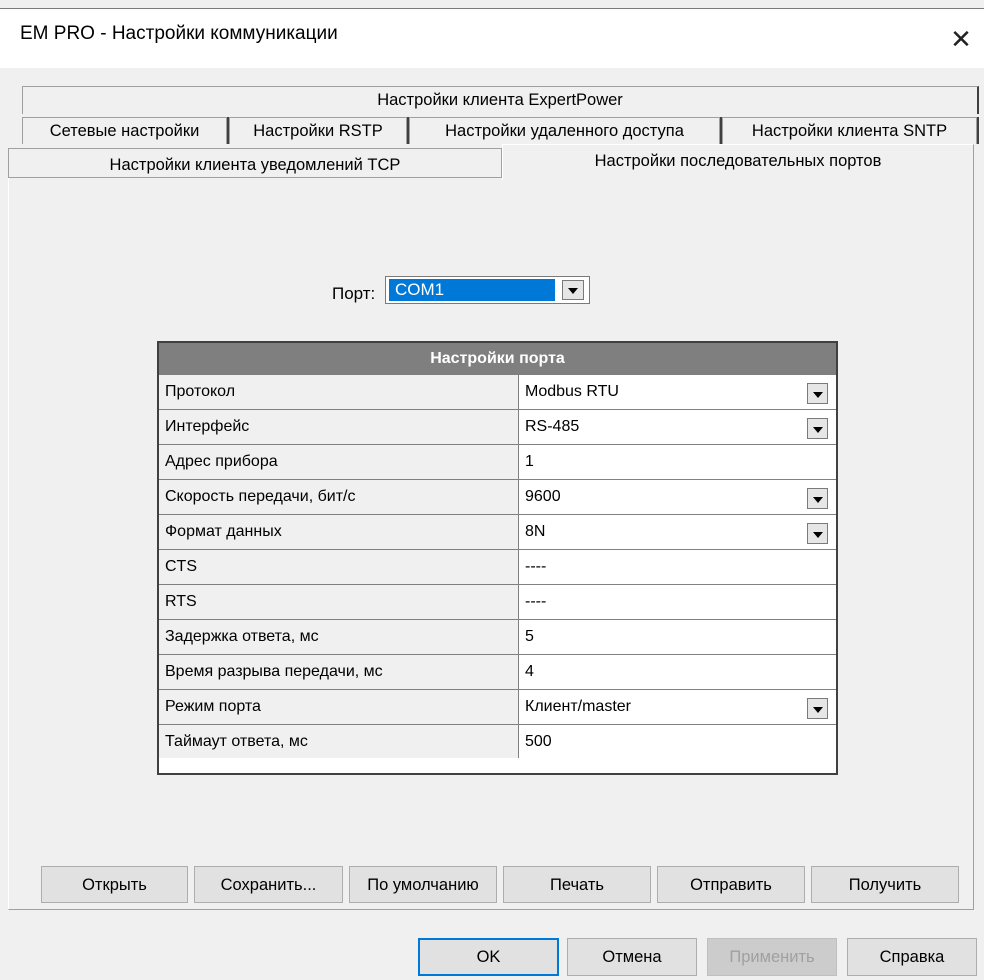 This screenshot has width=984, height=980. I want to click on tab-tcp-notification-client: Настройки клиента уведомлений TCP, so click(255, 163).